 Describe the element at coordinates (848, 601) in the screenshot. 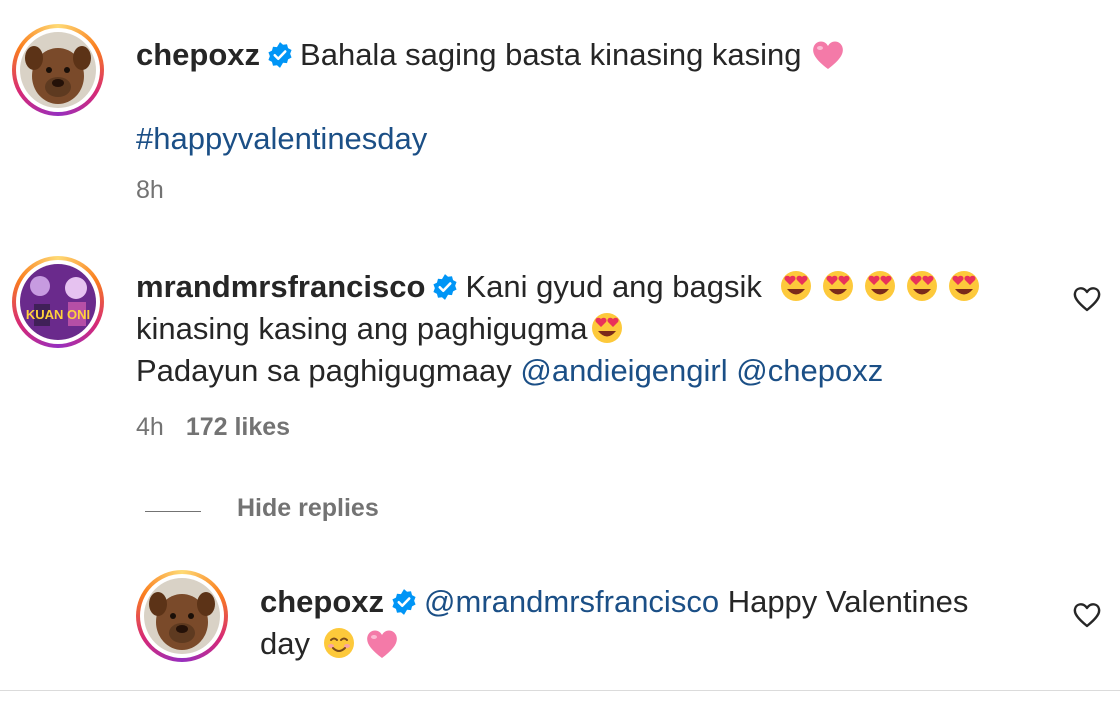

I see `reply-text-1: Happy Valentines` at that location.